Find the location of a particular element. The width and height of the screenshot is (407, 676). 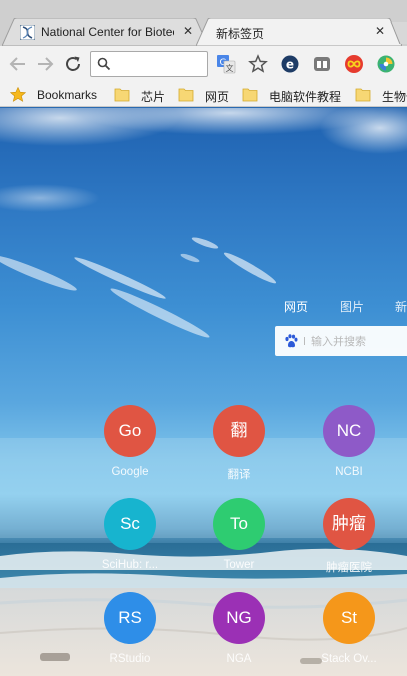

tab-title: 新标签页 is located at coordinates (240, 34).